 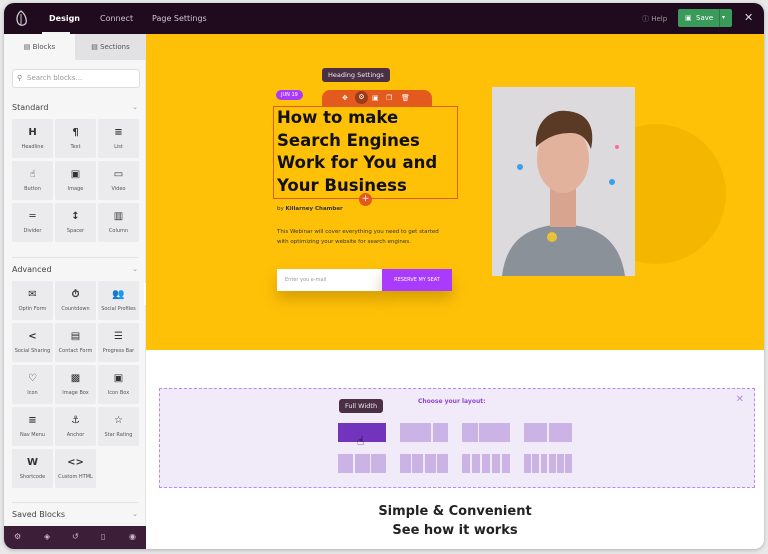 I want to click on text-icon: ¶, so click(x=75, y=132).